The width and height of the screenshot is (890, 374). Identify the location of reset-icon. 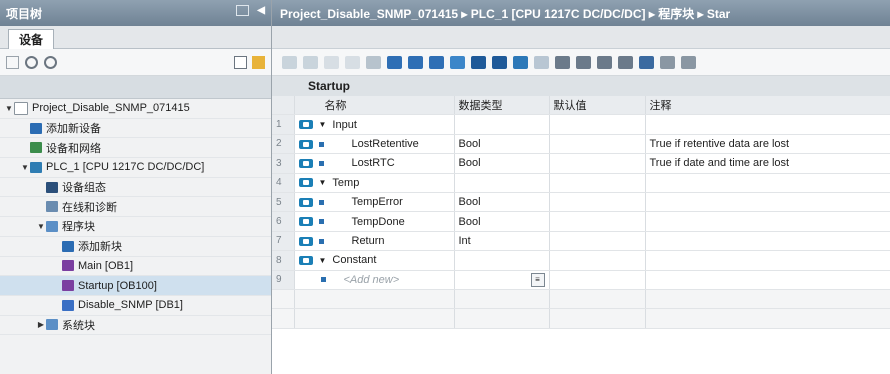
(352, 62).